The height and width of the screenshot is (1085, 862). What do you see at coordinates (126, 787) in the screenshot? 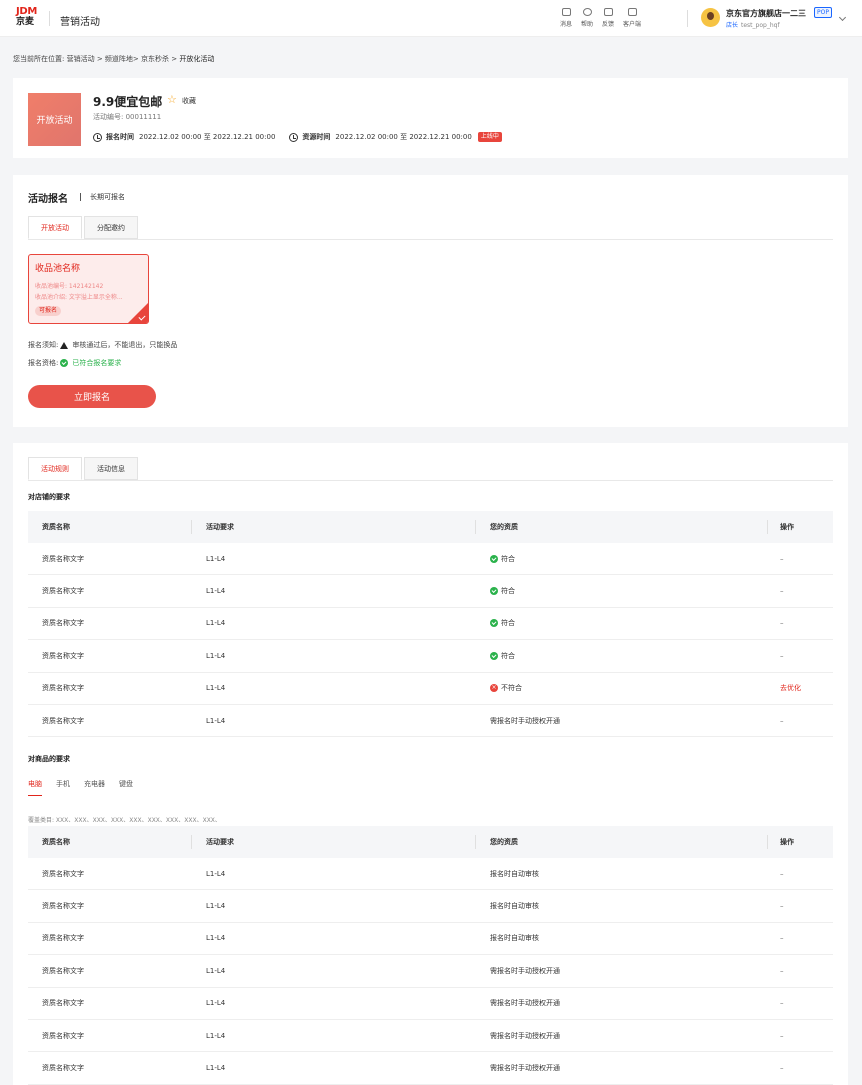
I see `tab-category: 键盘` at bounding box center [126, 787].